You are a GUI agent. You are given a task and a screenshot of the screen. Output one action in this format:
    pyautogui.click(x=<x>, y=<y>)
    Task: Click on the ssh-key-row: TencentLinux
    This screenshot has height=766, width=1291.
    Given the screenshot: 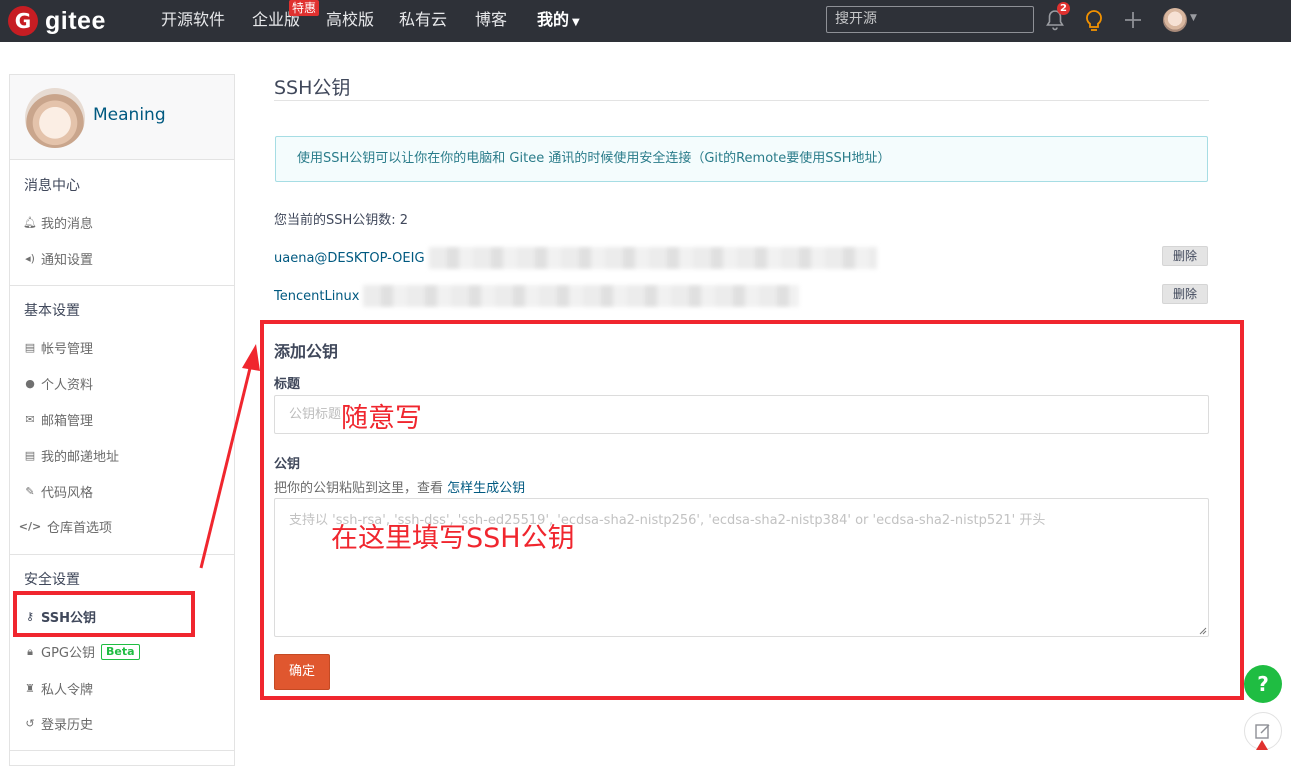 What is the action you would take?
    pyautogui.click(x=537, y=296)
    